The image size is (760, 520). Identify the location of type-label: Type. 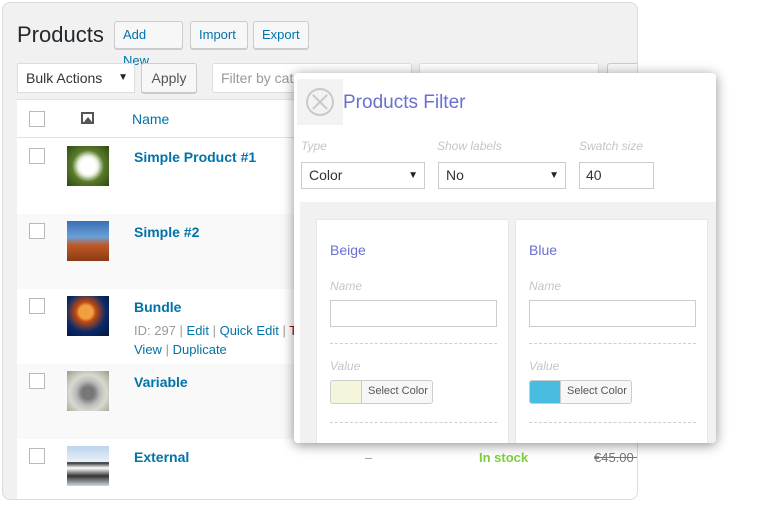
(314, 146).